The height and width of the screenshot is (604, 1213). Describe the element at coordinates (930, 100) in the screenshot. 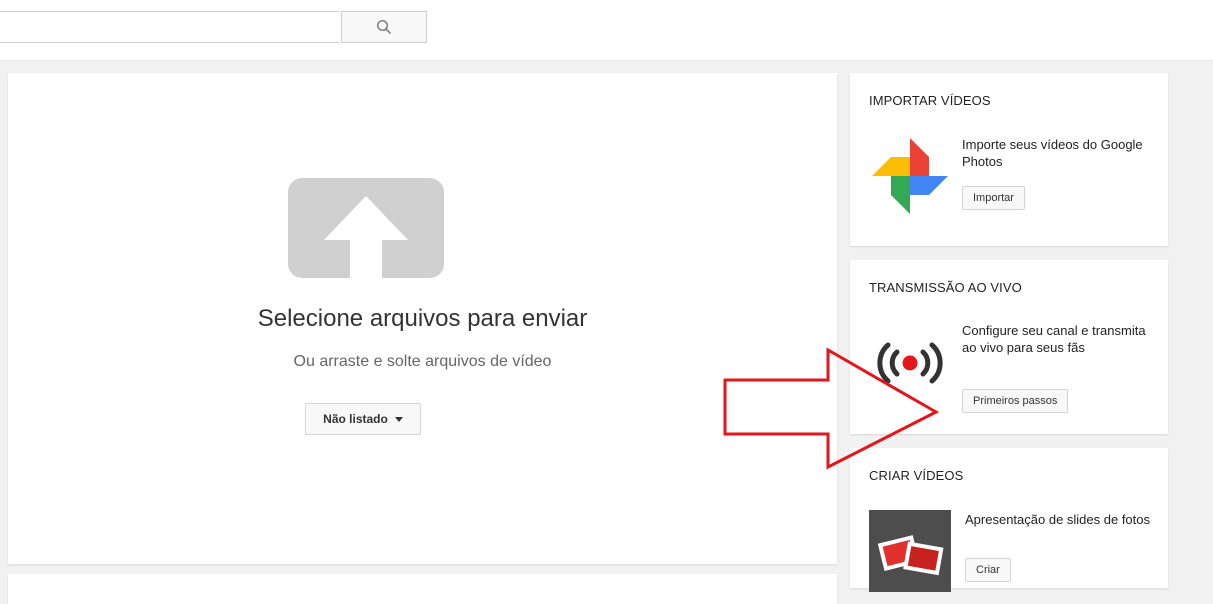

I see `import-card-title: IMPORTAR VÍDEOS` at that location.